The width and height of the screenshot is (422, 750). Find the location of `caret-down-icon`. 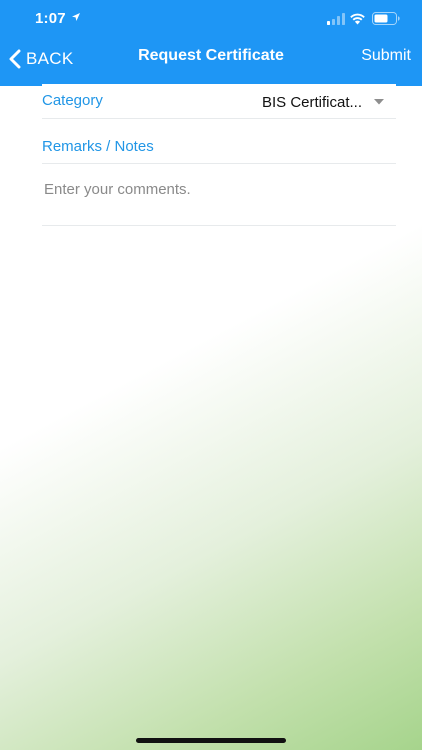

caret-down-icon is located at coordinates (379, 102).